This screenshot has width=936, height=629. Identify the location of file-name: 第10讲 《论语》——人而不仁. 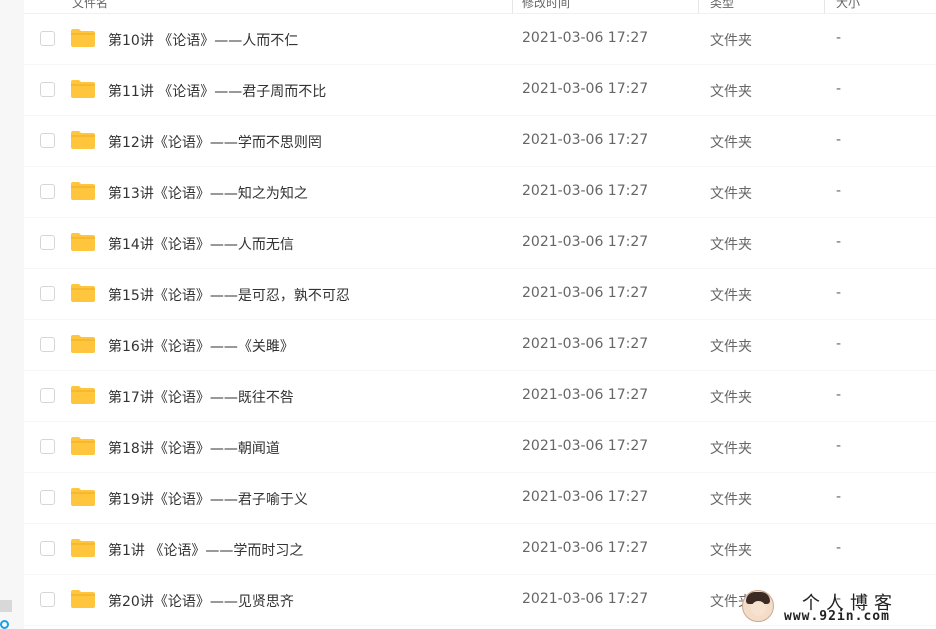
(203, 40).